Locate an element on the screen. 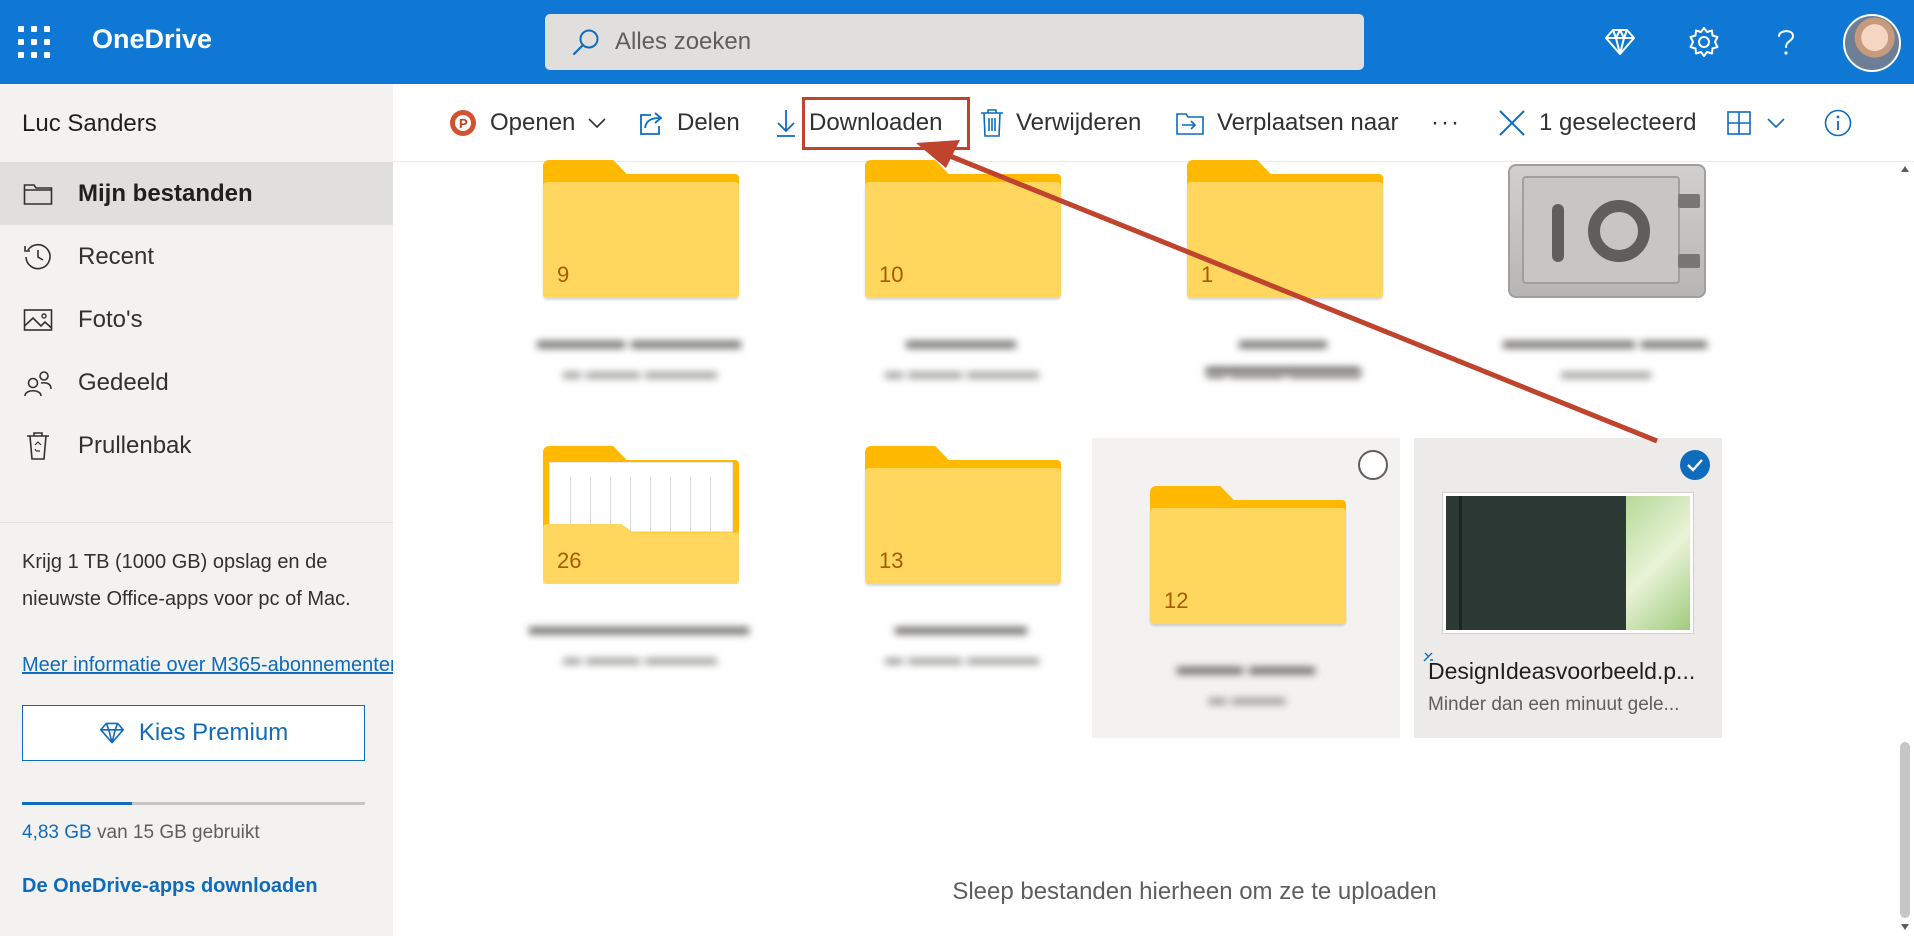 The image size is (1914, 936). folder-item-count: 12 is located at coordinates (1176, 600).